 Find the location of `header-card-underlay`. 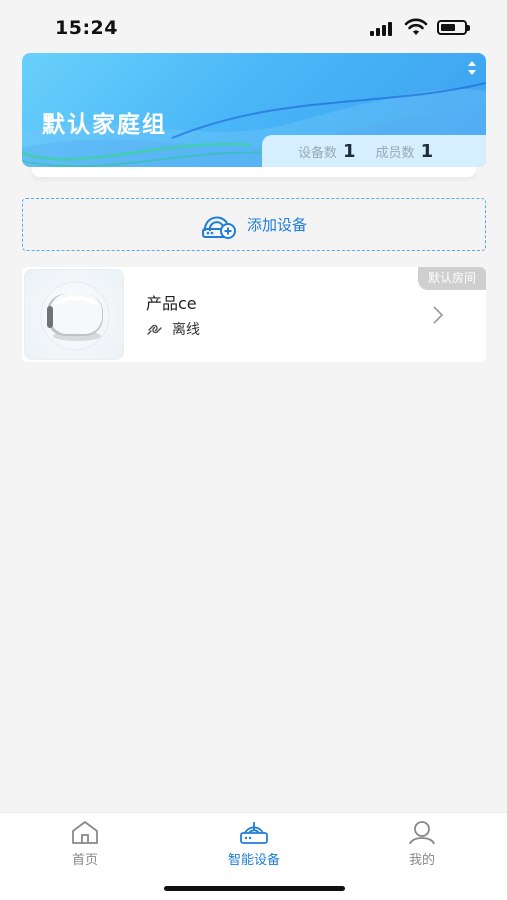

header-card-underlay is located at coordinates (254, 172).